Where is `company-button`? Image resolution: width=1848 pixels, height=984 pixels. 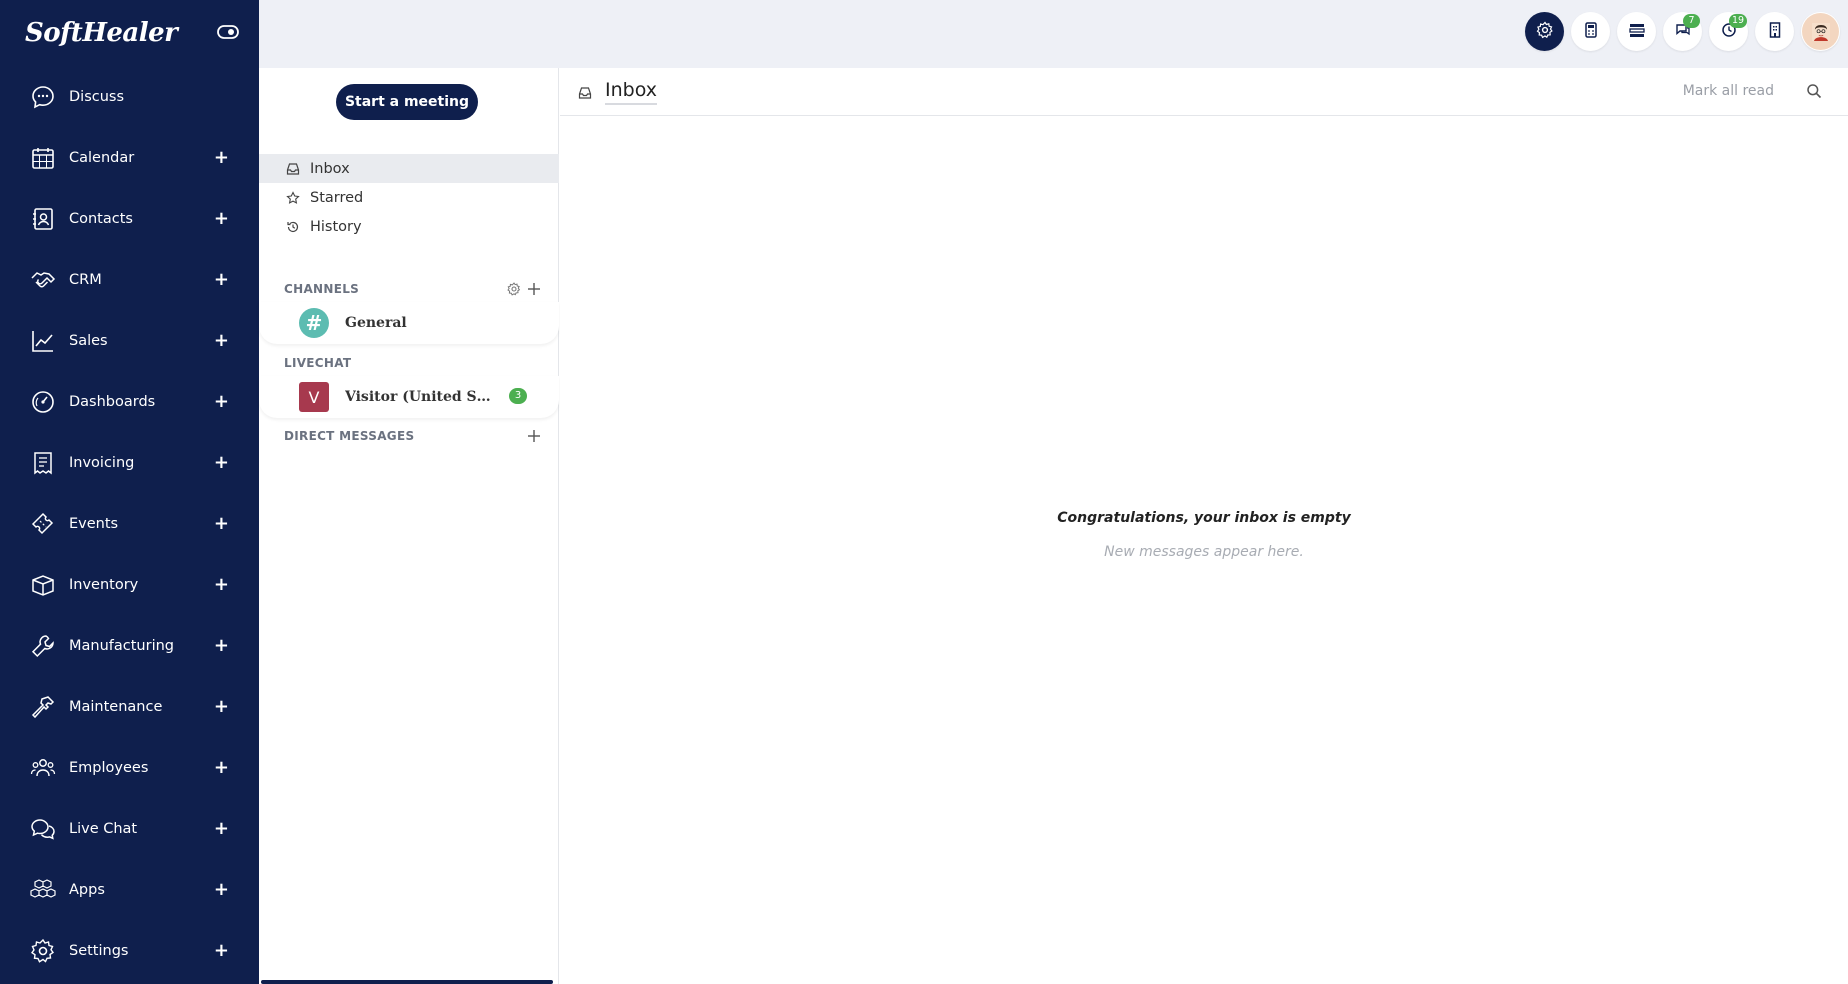 company-button is located at coordinates (1774, 31).